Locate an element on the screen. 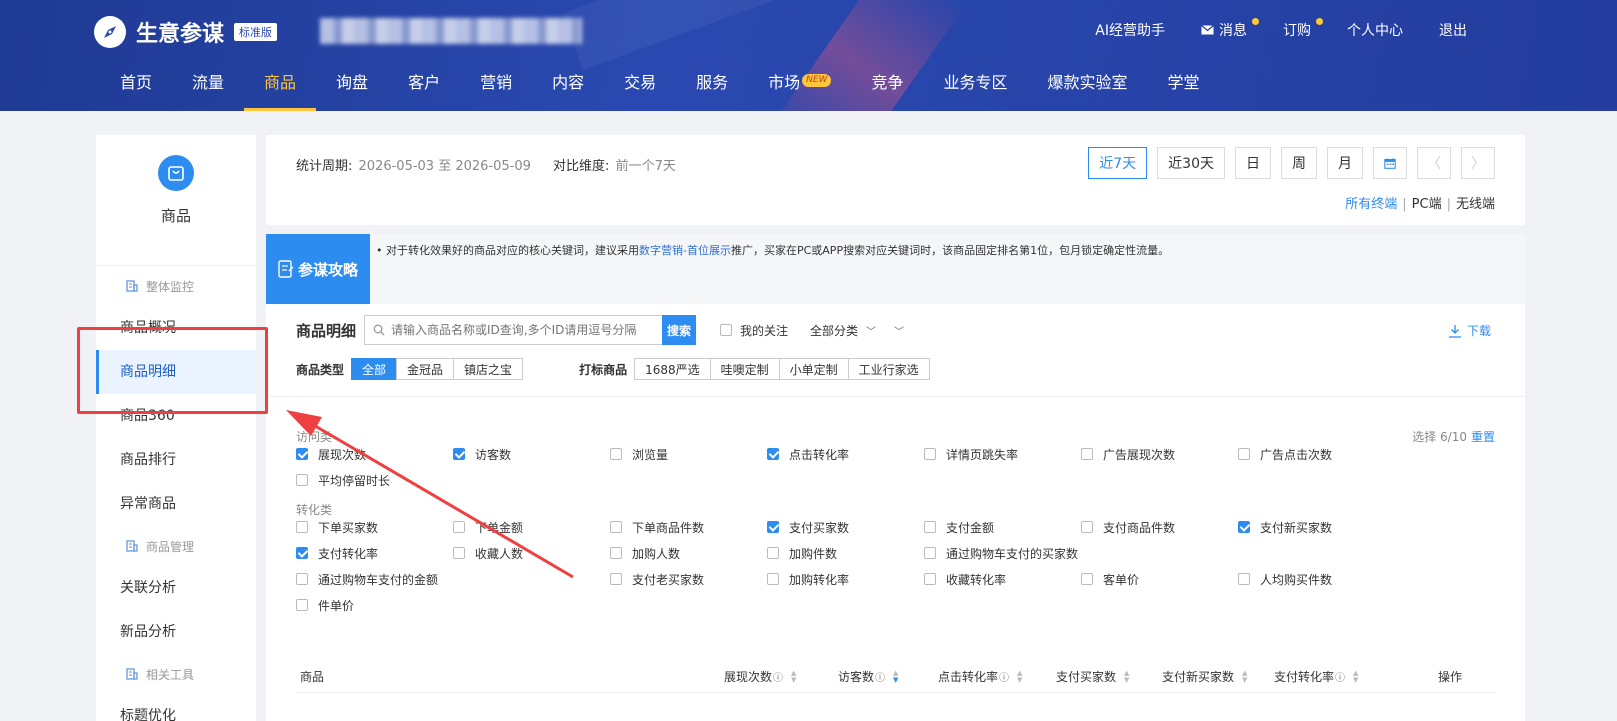  metric-option: 展现次数 is located at coordinates (374, 454).